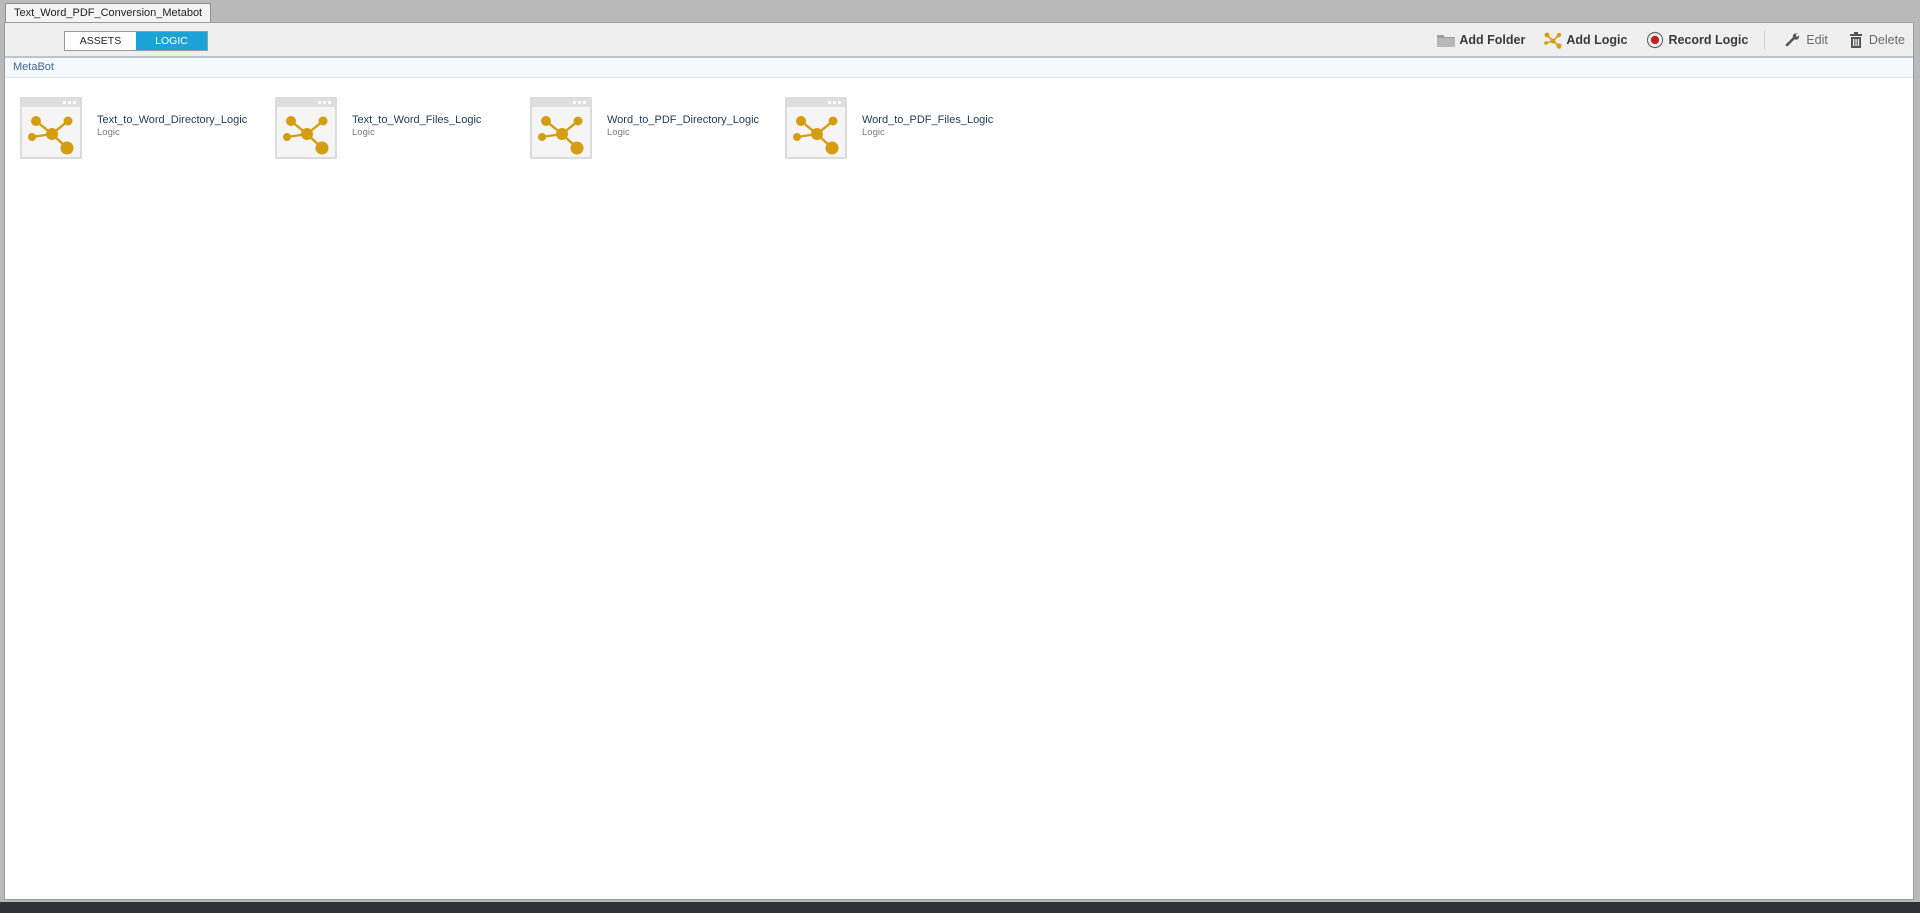 The image size is (1920, 913). I want to click on breadcrumb: MetaBot, so click(33, 67).